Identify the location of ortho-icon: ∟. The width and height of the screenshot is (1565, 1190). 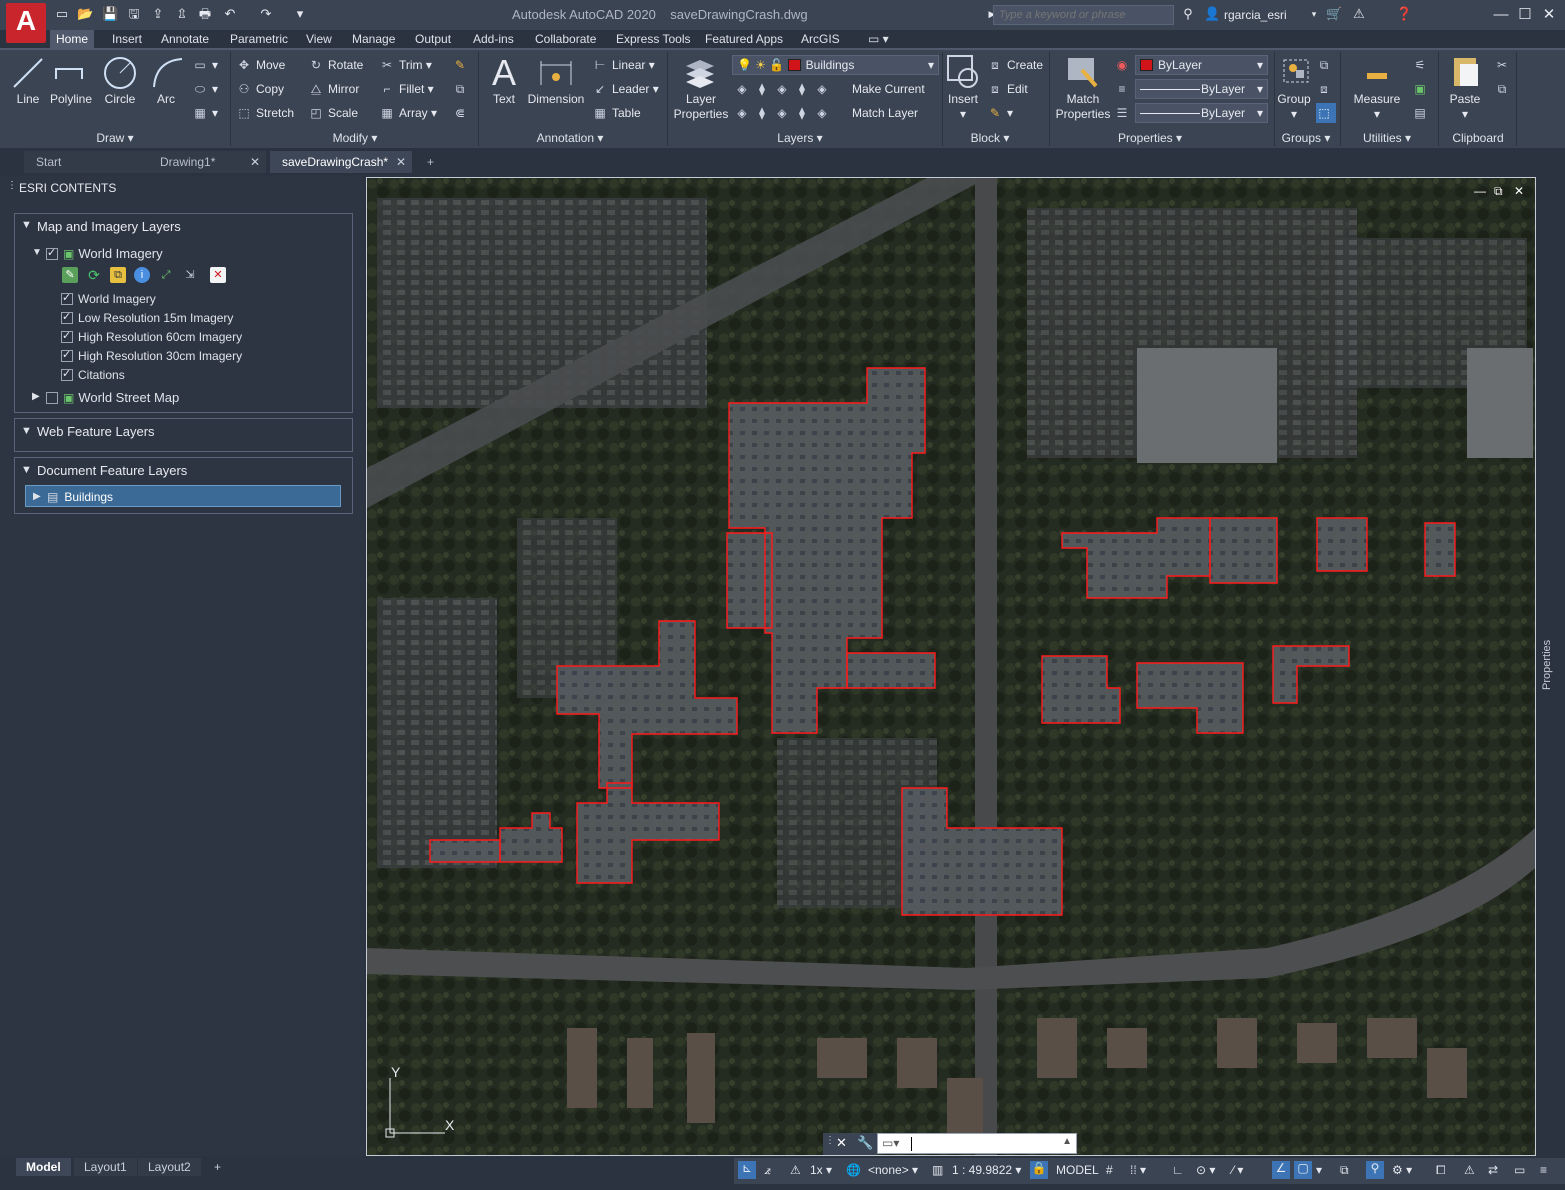
(1178, 1170).